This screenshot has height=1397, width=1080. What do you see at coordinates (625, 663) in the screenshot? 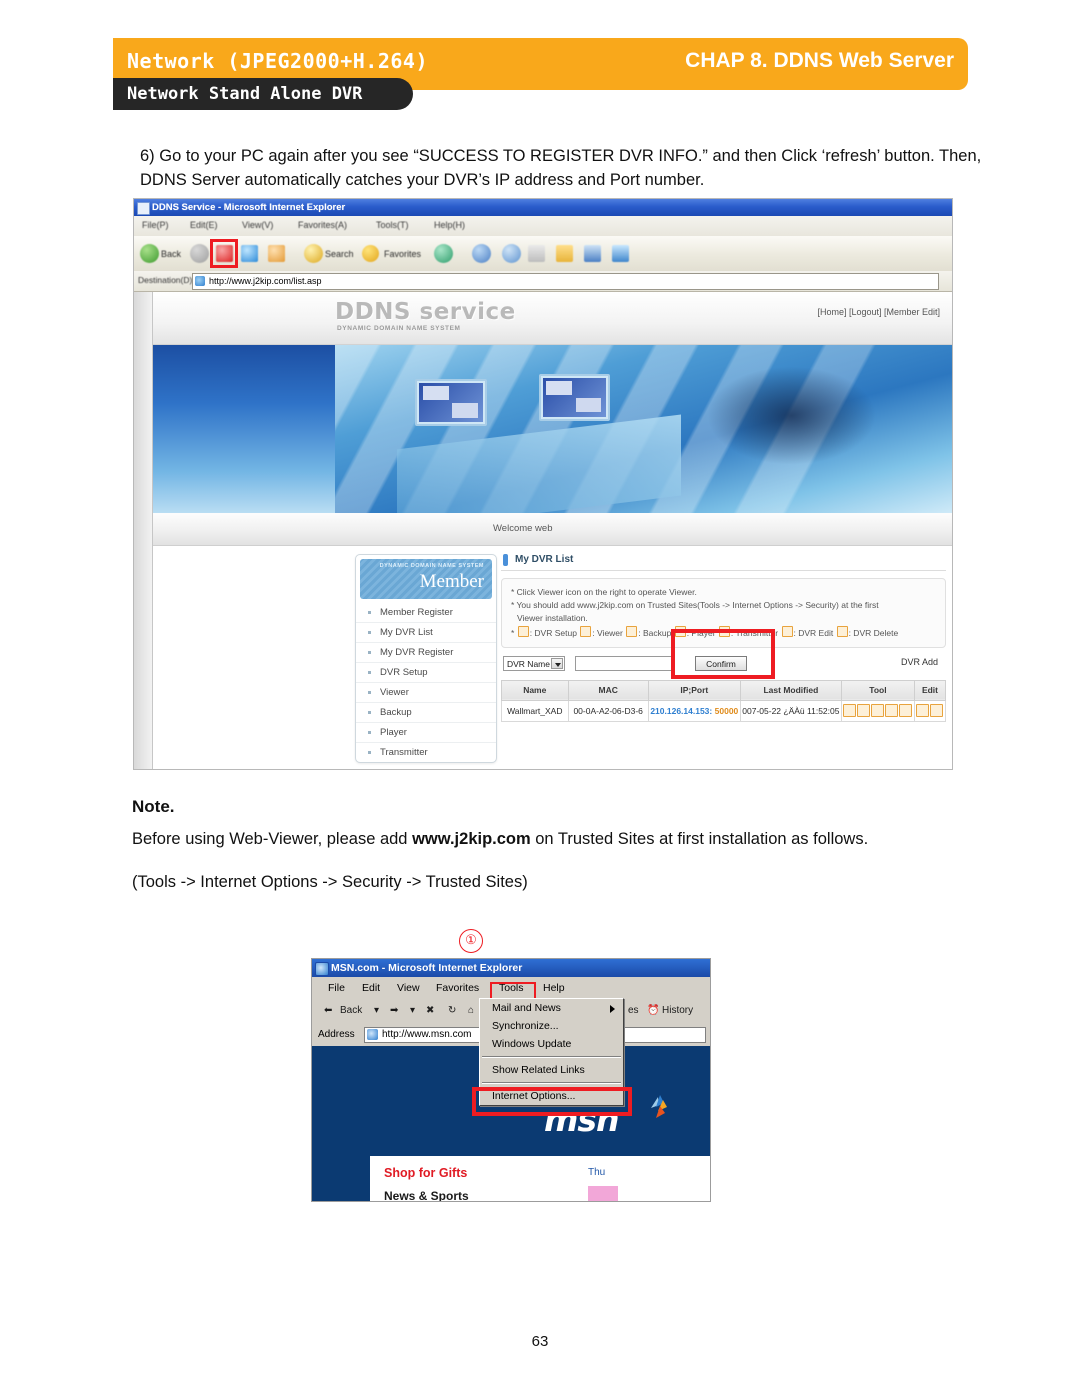
I see `search-input` at bounding box center [625, 663].